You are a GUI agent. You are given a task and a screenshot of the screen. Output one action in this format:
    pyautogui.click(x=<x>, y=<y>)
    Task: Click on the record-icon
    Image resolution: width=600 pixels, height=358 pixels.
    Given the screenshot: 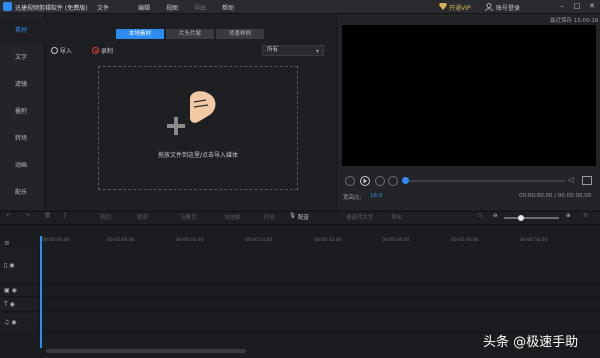 What is the action you would take?
    pyautogui.click(x=95, y=50)
    